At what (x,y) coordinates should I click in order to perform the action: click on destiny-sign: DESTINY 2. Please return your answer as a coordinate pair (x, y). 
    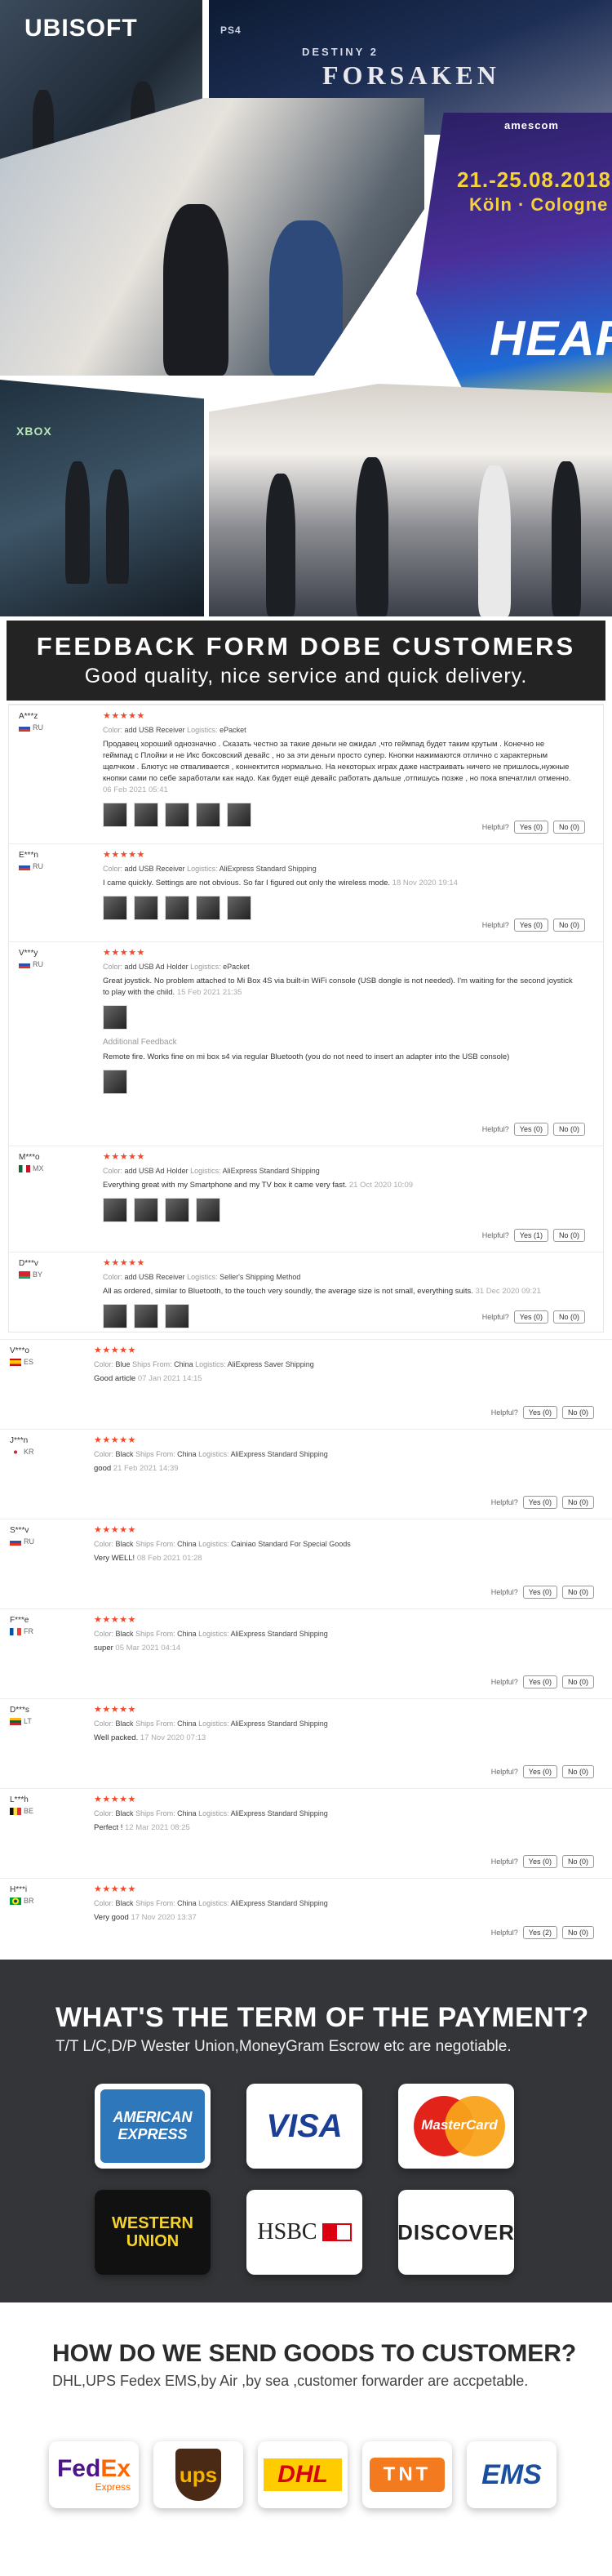
    Looking at the image, I should click on (340, 52).